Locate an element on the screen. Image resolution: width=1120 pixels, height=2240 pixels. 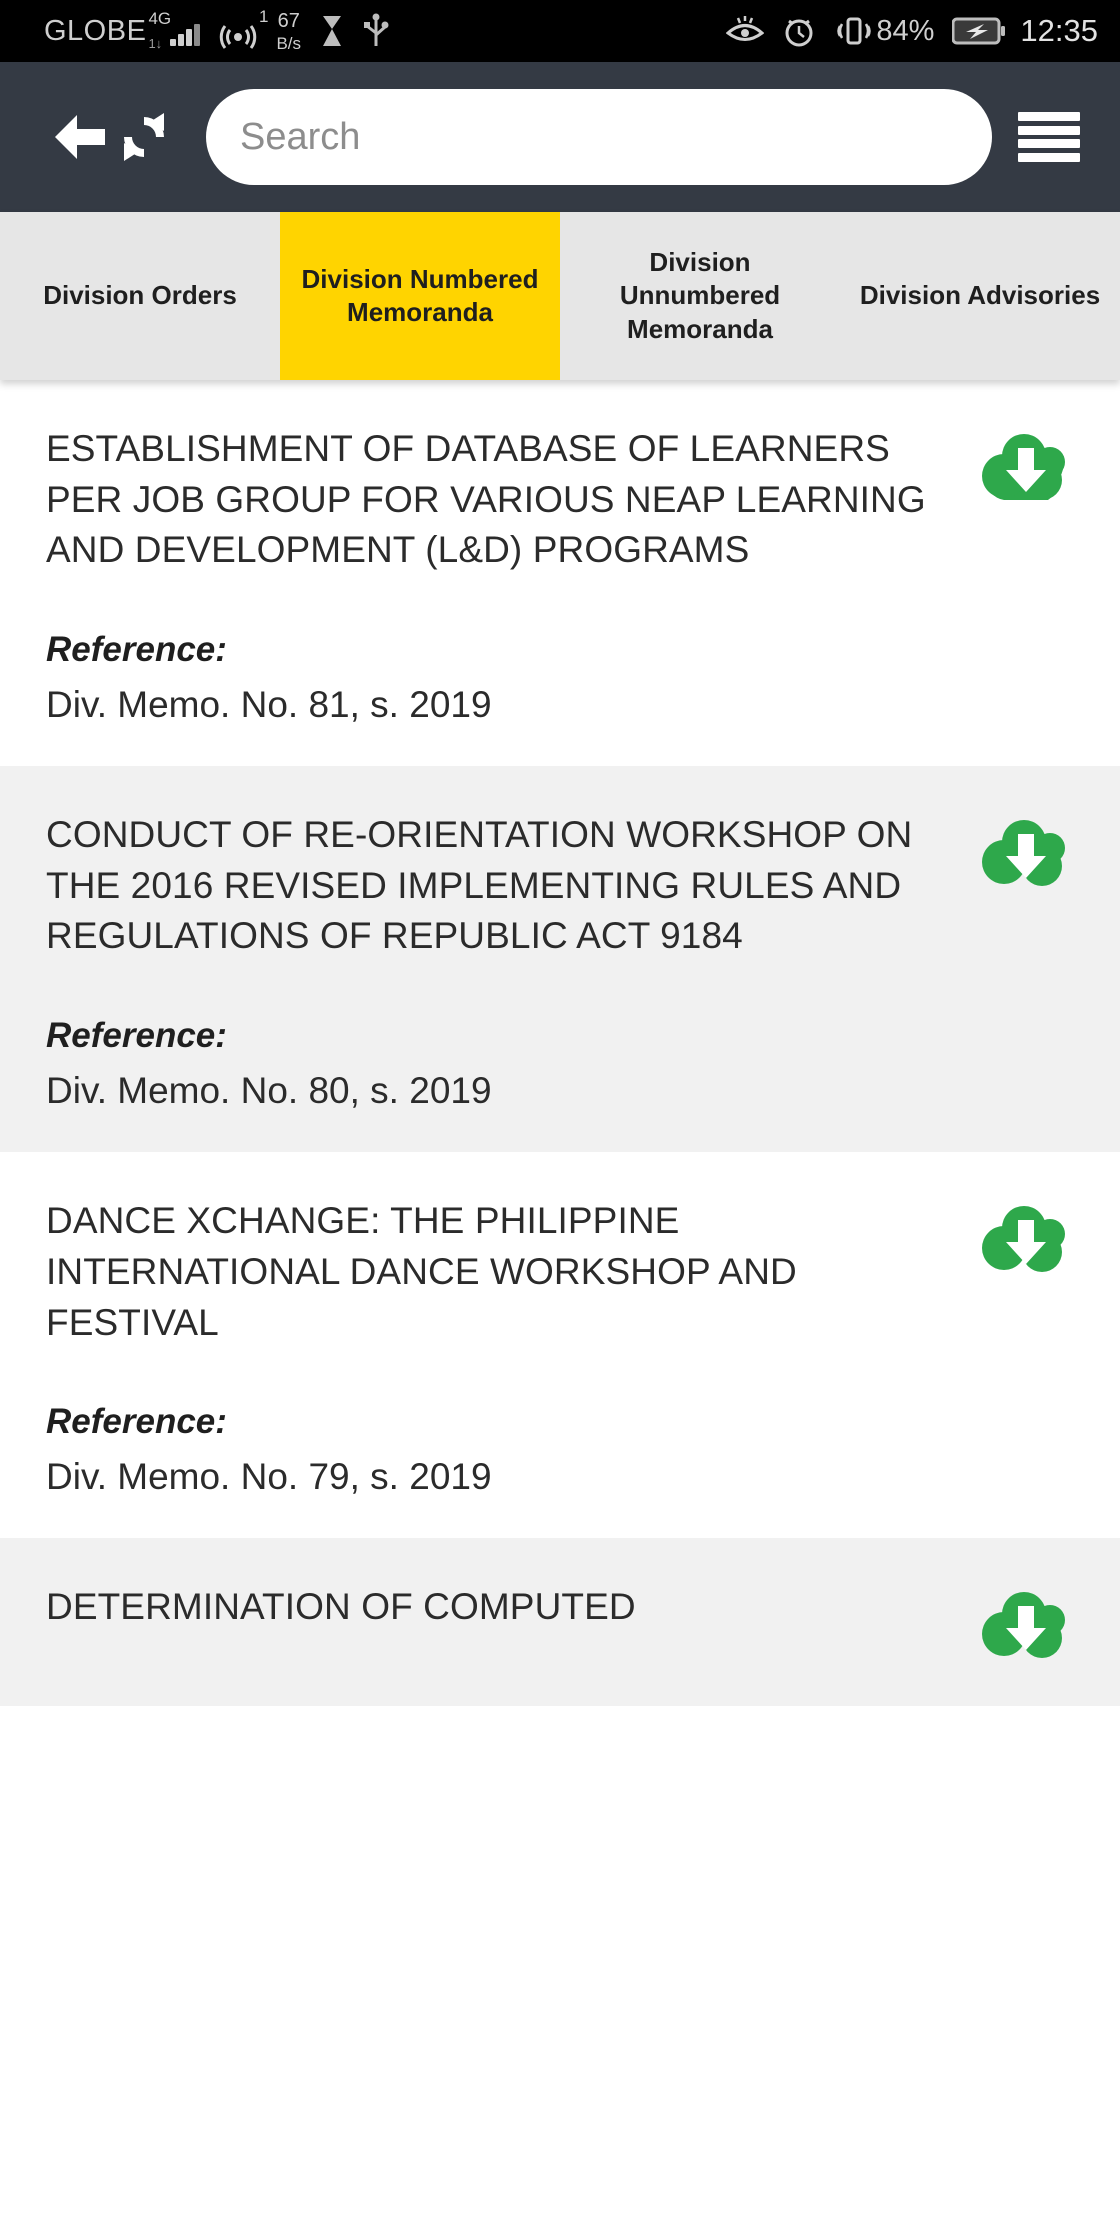
search-placeholder: Search is located at coordinates (300, 136).